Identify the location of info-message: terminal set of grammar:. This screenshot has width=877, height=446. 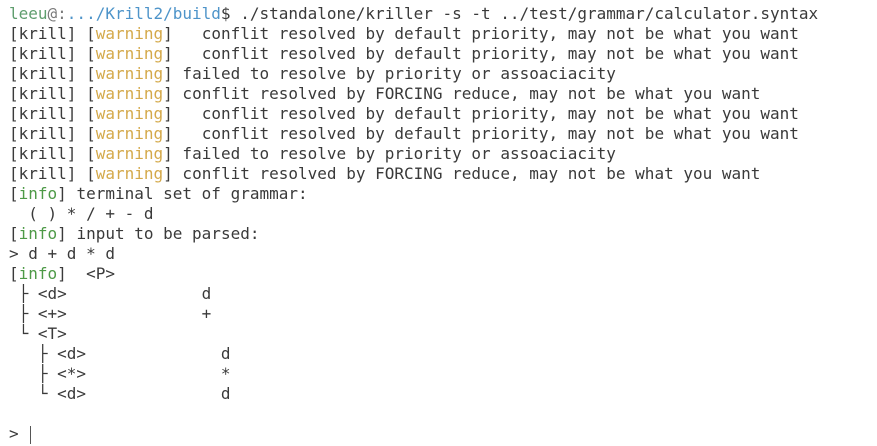
(187, 193).